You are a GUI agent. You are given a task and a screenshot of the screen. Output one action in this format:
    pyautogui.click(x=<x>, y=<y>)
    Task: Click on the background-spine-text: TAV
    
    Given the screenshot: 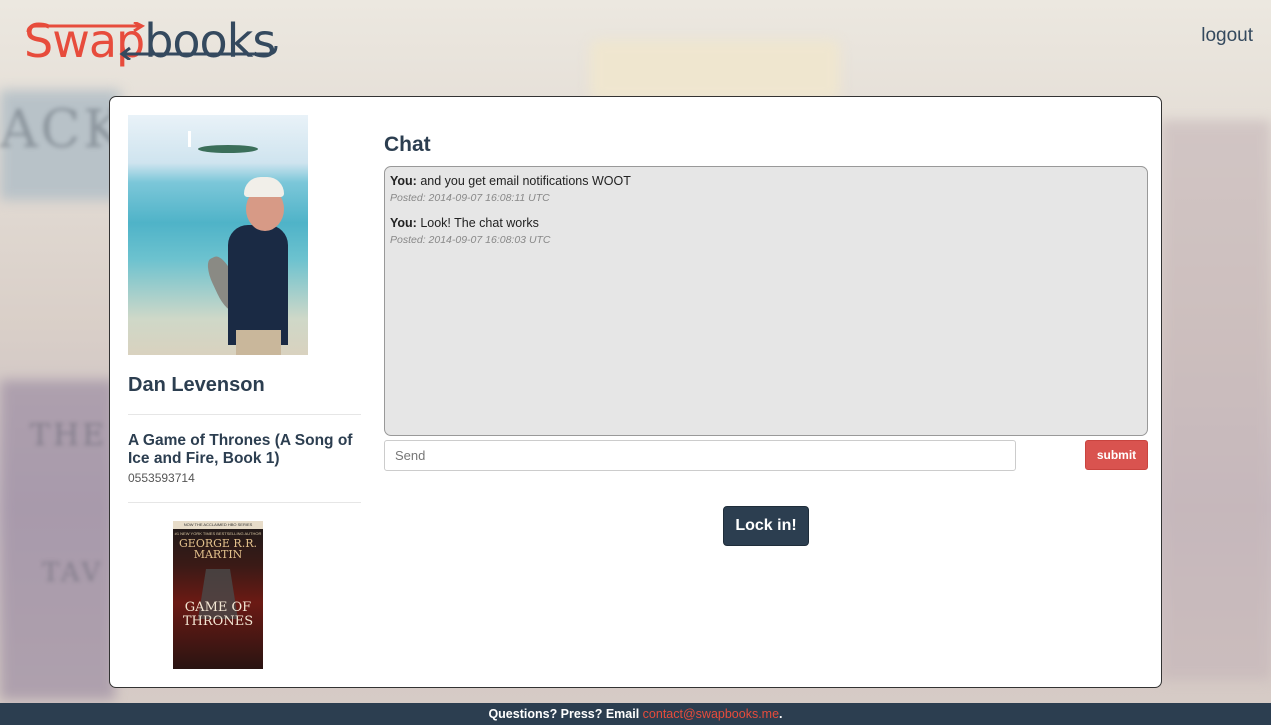 What is the action you would take?
    pyautogui.click(x=73, y=573)
    